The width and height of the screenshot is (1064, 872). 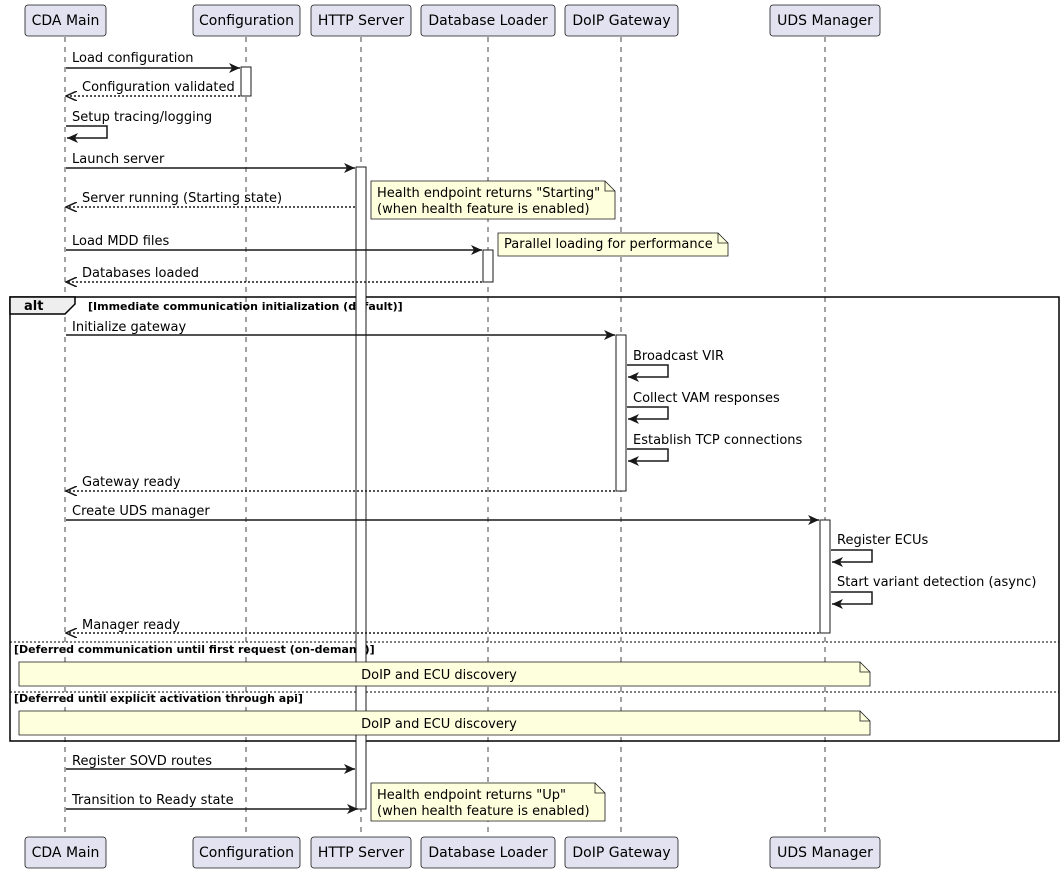 What do you see at coordinates (142, 117) in the screenshot?
I see `message-label: Setup tracing/logging` at bounding box center [142, 117].